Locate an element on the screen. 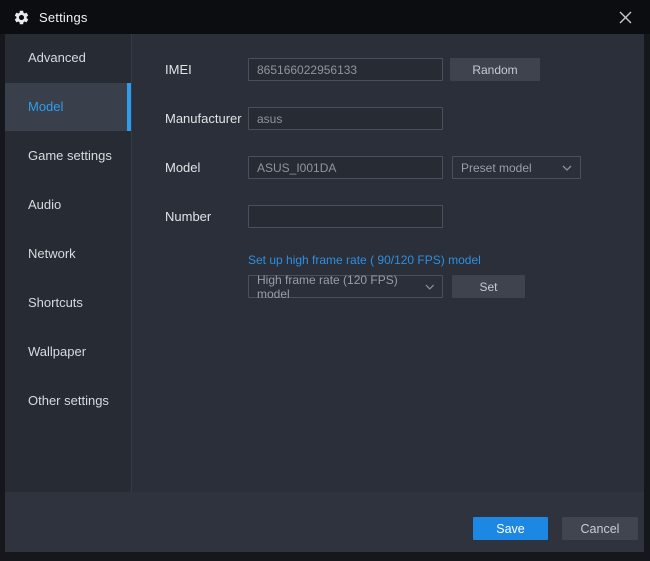 This screenshot has width=650, height=561. sidebar-item-label: Other settings is located at coordinates (68, 400).